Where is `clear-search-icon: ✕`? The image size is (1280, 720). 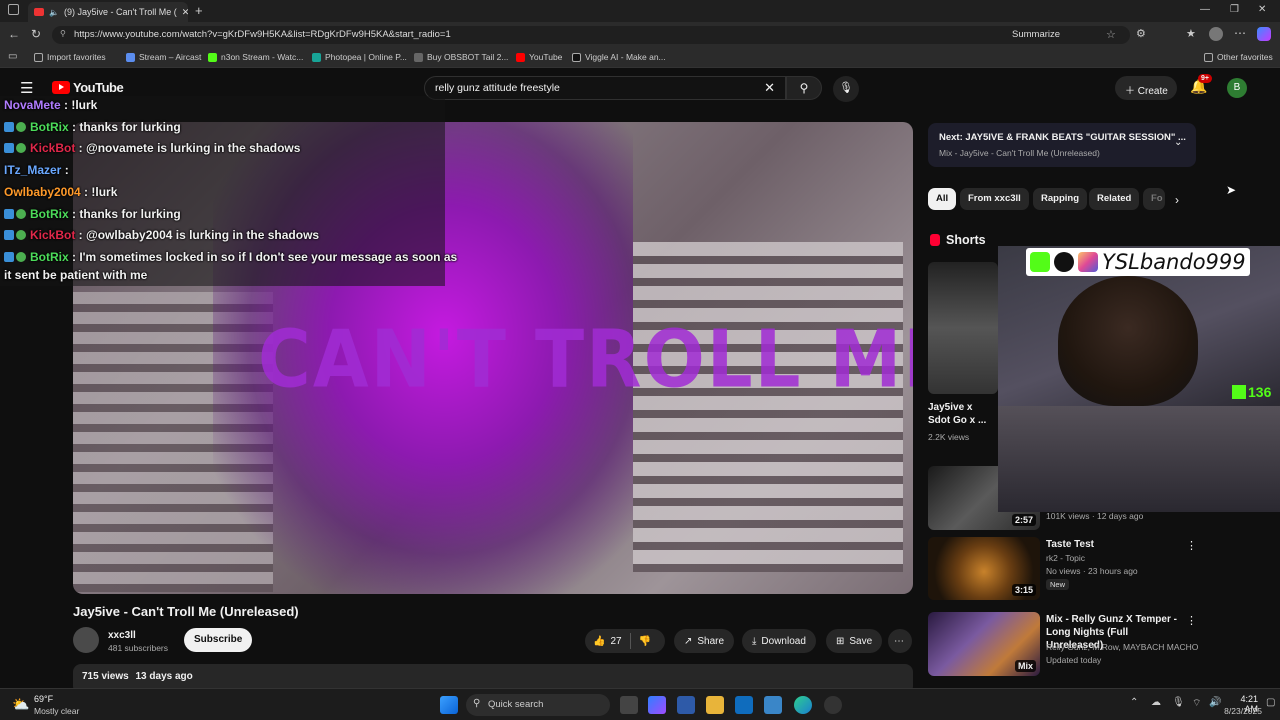 clear-search-icon: ✕ is located at coordinates (769, 88).